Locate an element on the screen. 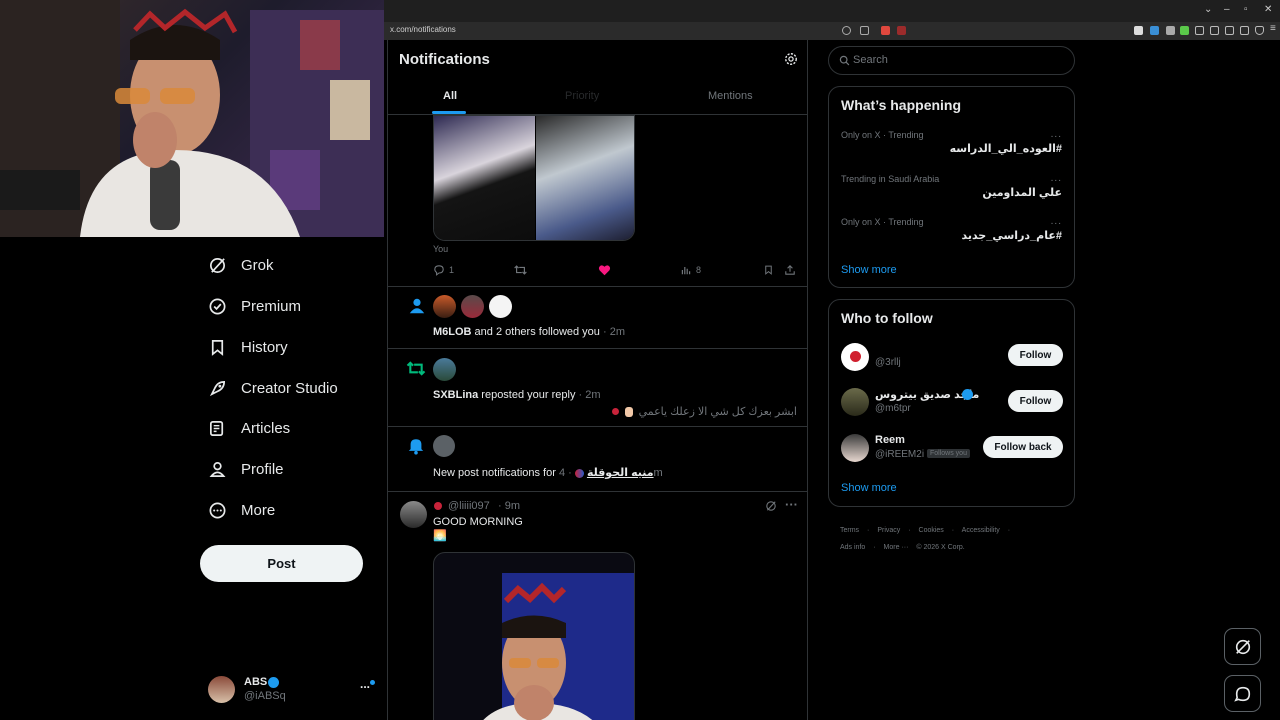  messages-fab-button is located at coordinates (1242, 693).